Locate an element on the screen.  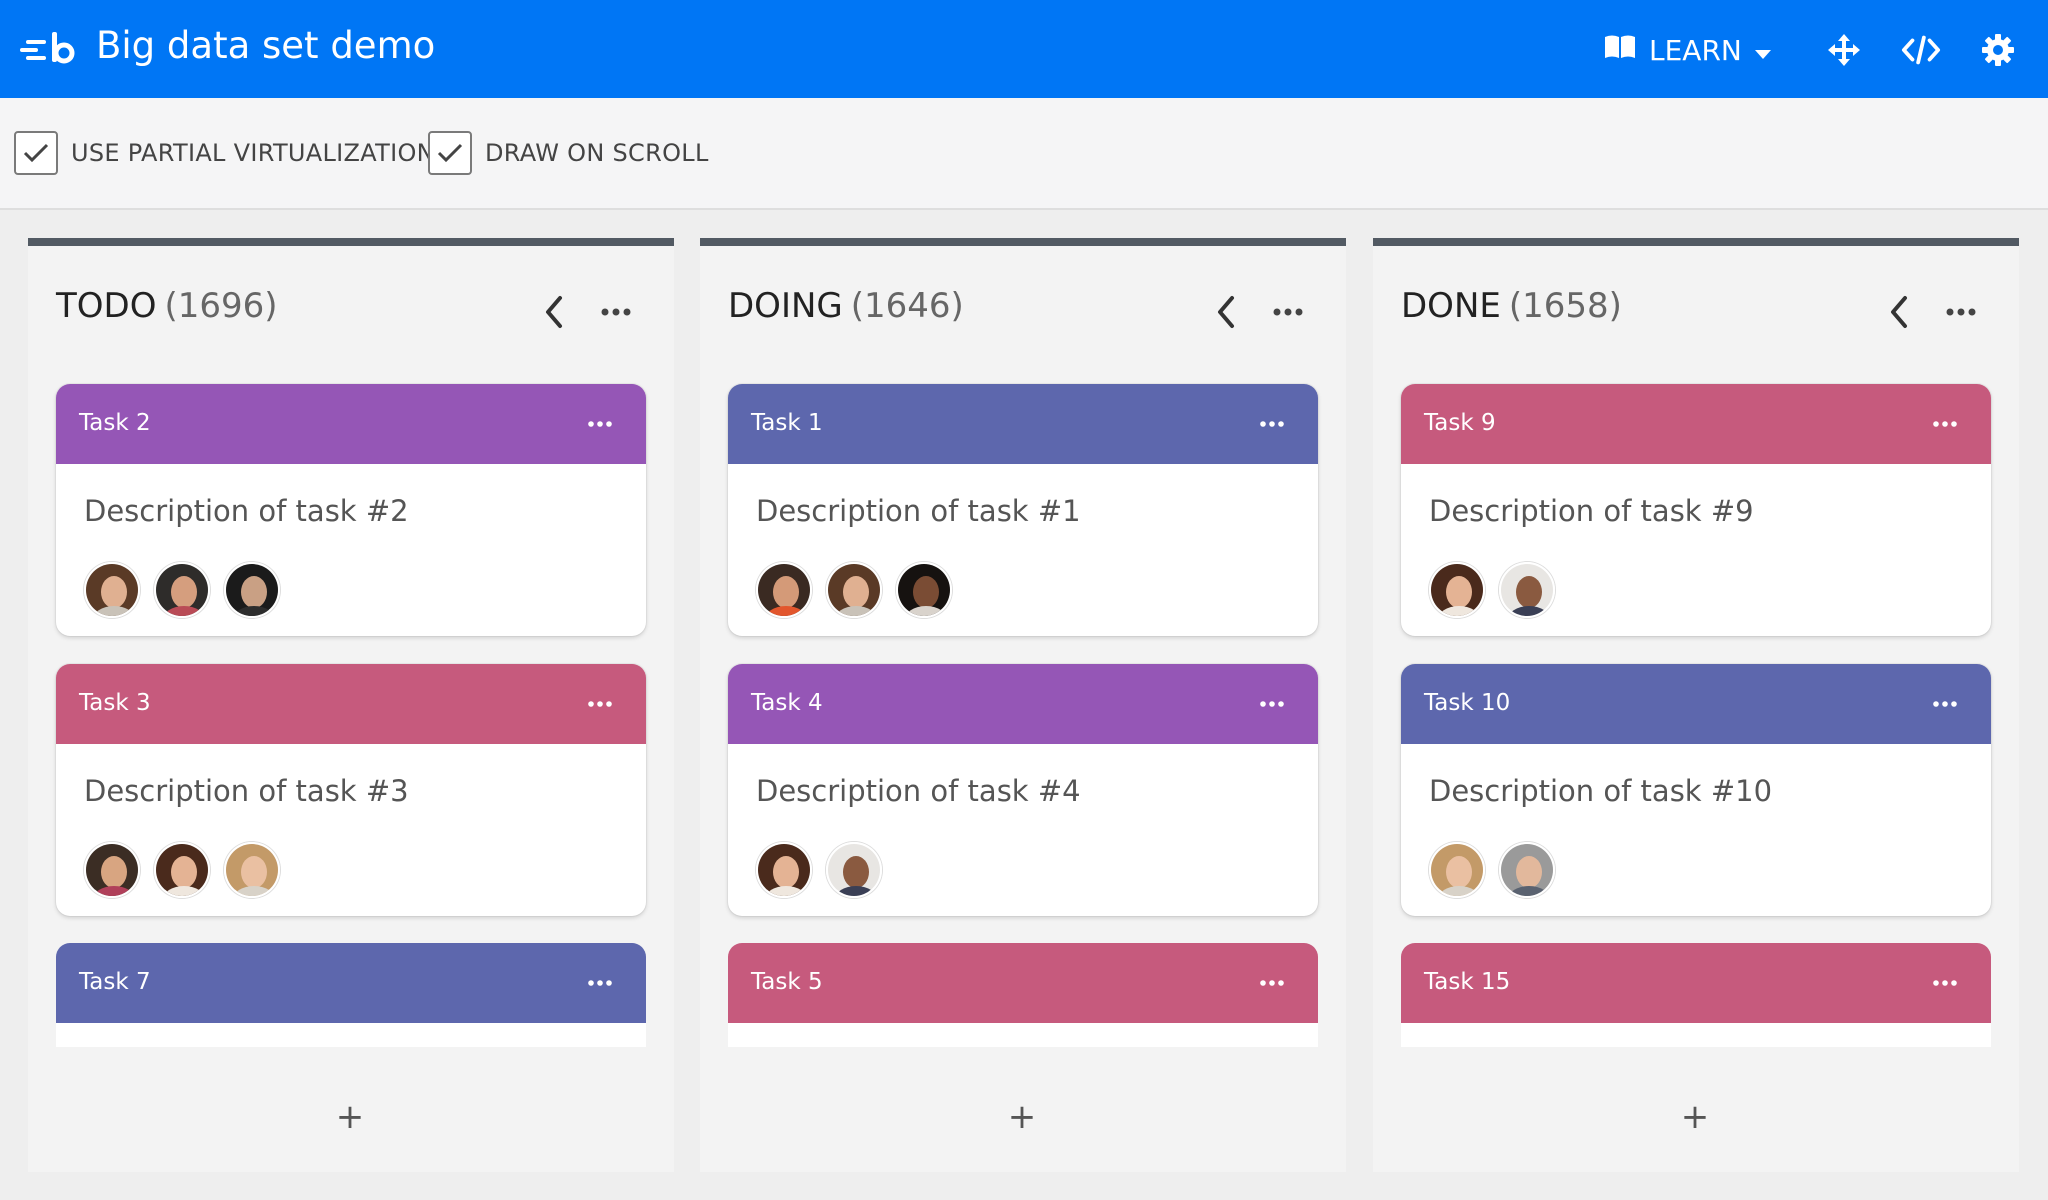
column-count: (1658) is located at coordinates (1565, 306).